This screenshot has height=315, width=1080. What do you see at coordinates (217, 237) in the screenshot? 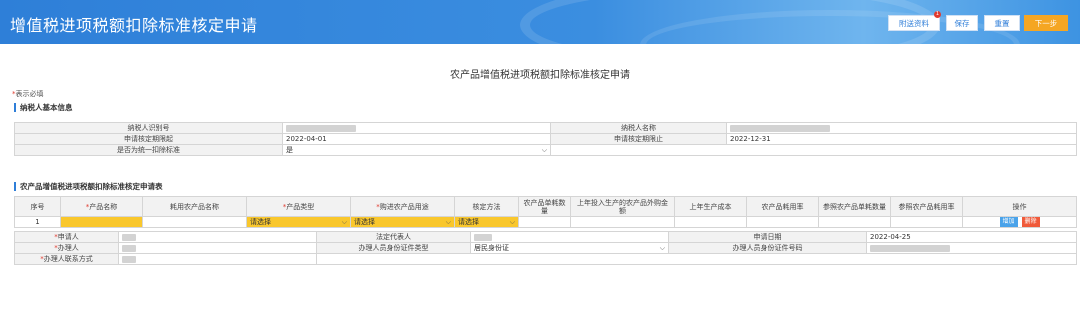
I see `applicant-value` at bounding box center [217, 237].